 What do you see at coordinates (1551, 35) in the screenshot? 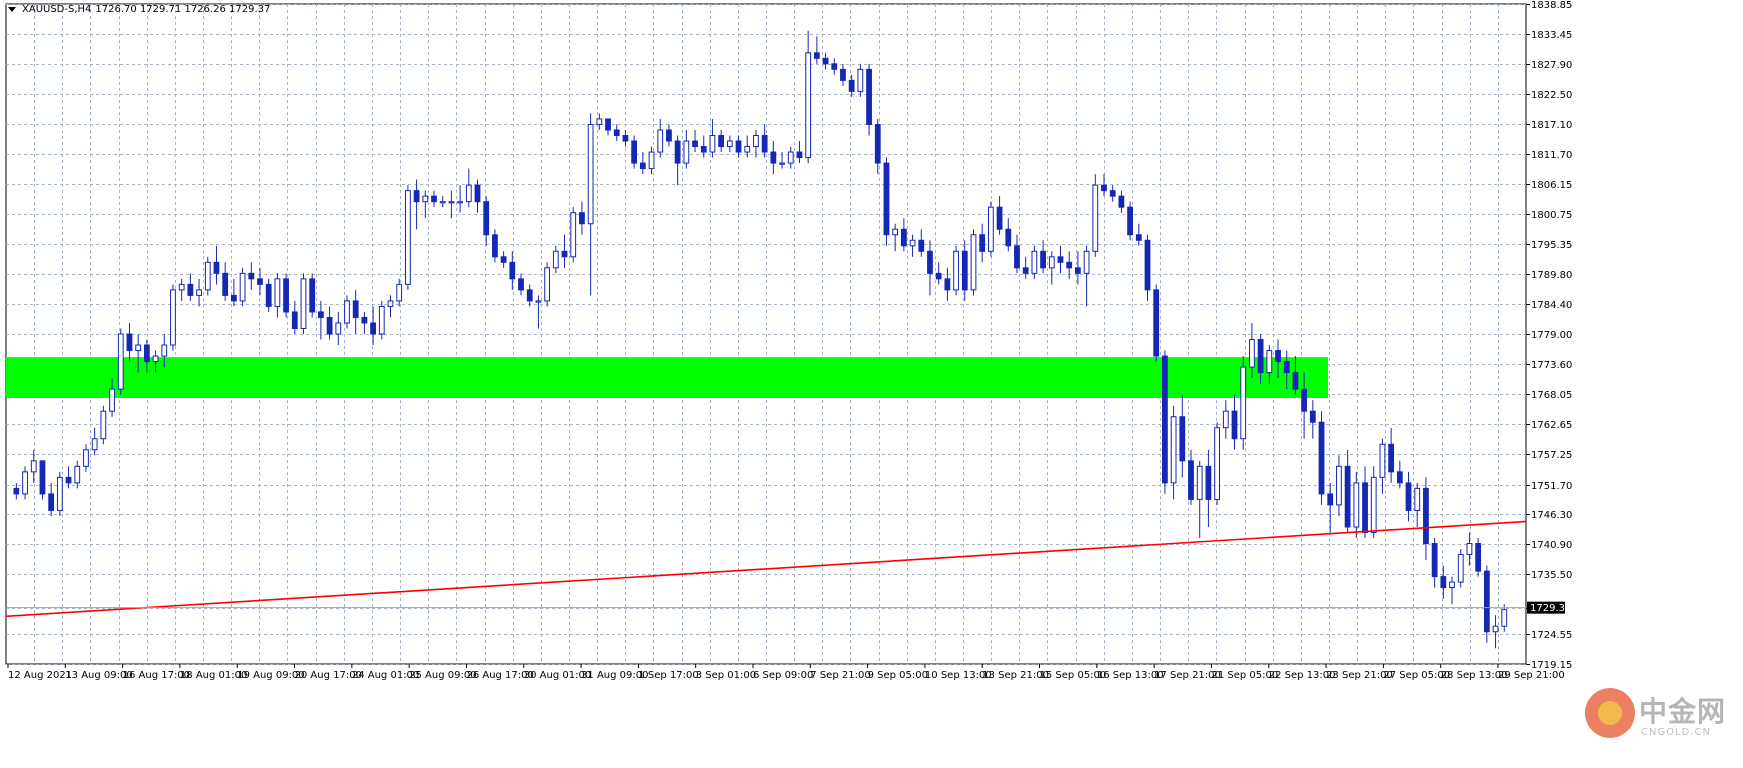
I see `y-tick-label: 1833.45` at bounding box center [1551, 35].